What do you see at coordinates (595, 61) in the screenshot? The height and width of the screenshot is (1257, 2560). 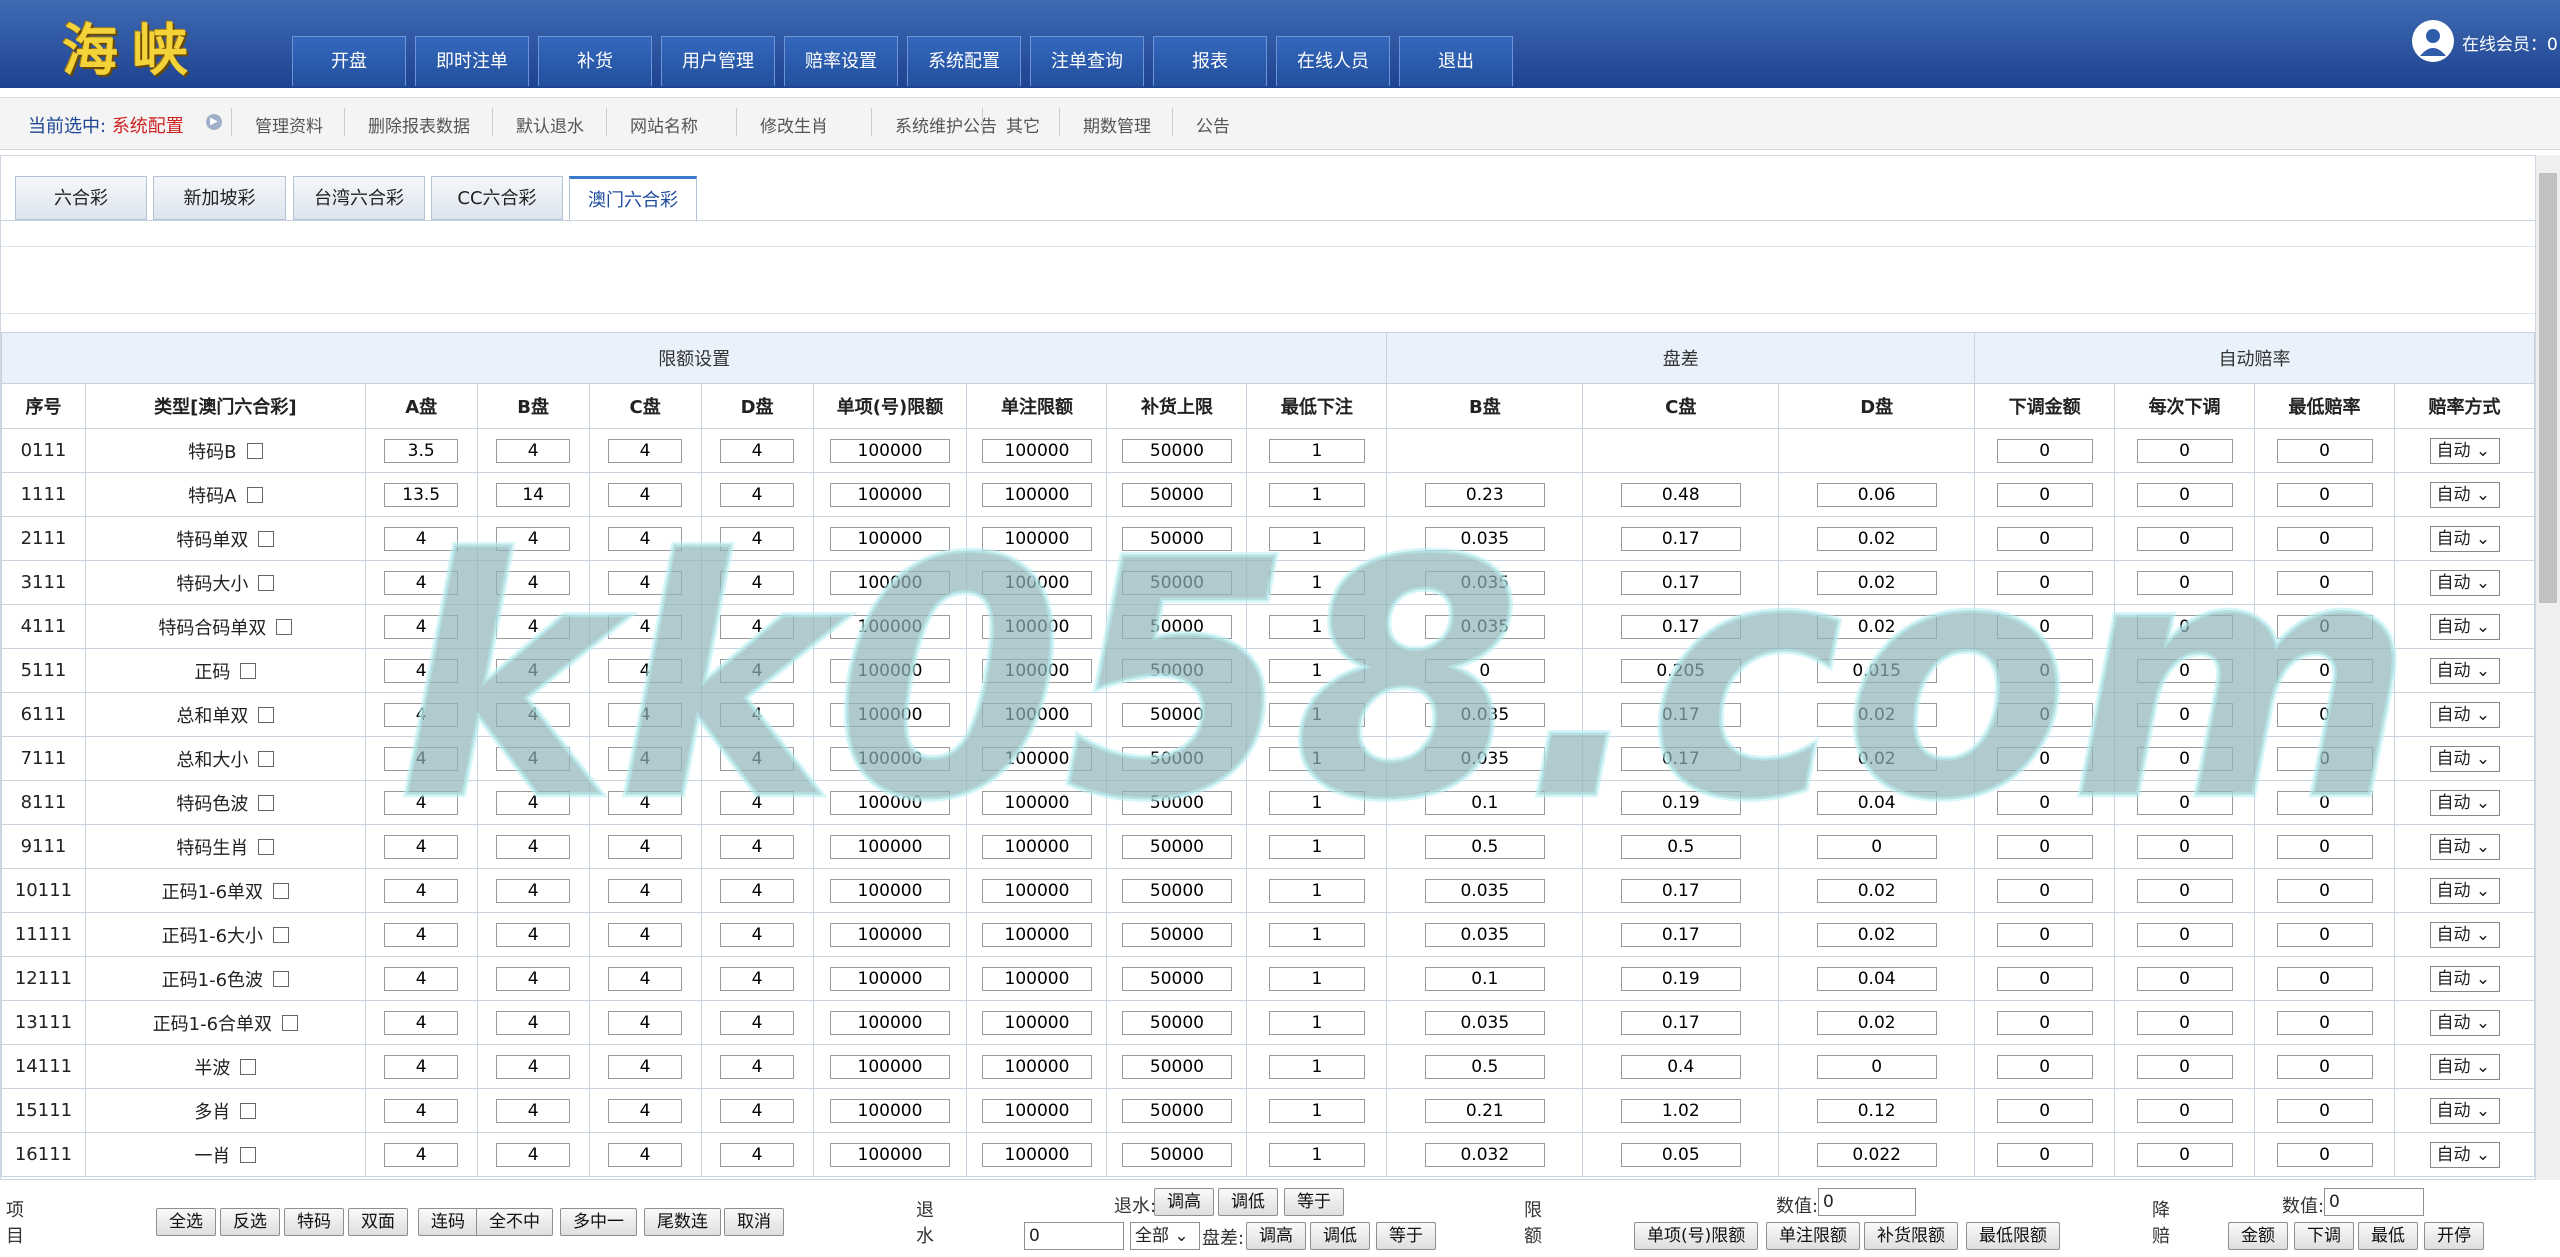 I see `nav-button-3: 补货` at bounding box center [595, 61].